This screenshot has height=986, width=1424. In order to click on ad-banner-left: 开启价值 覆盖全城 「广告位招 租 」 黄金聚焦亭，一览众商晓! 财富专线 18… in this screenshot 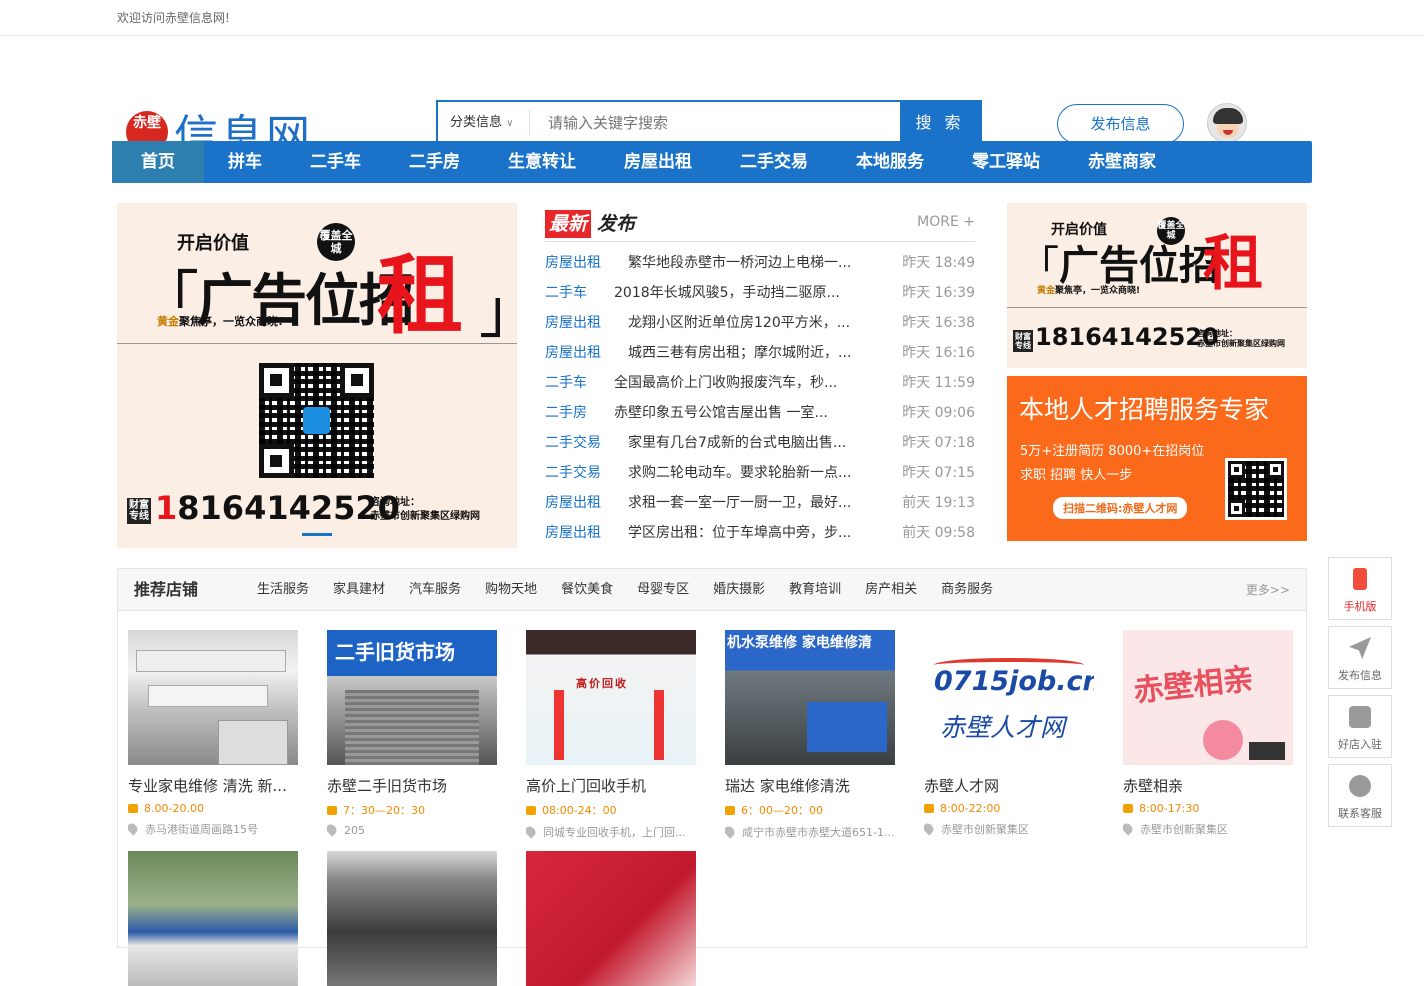, I will do `click(328, 375)`.